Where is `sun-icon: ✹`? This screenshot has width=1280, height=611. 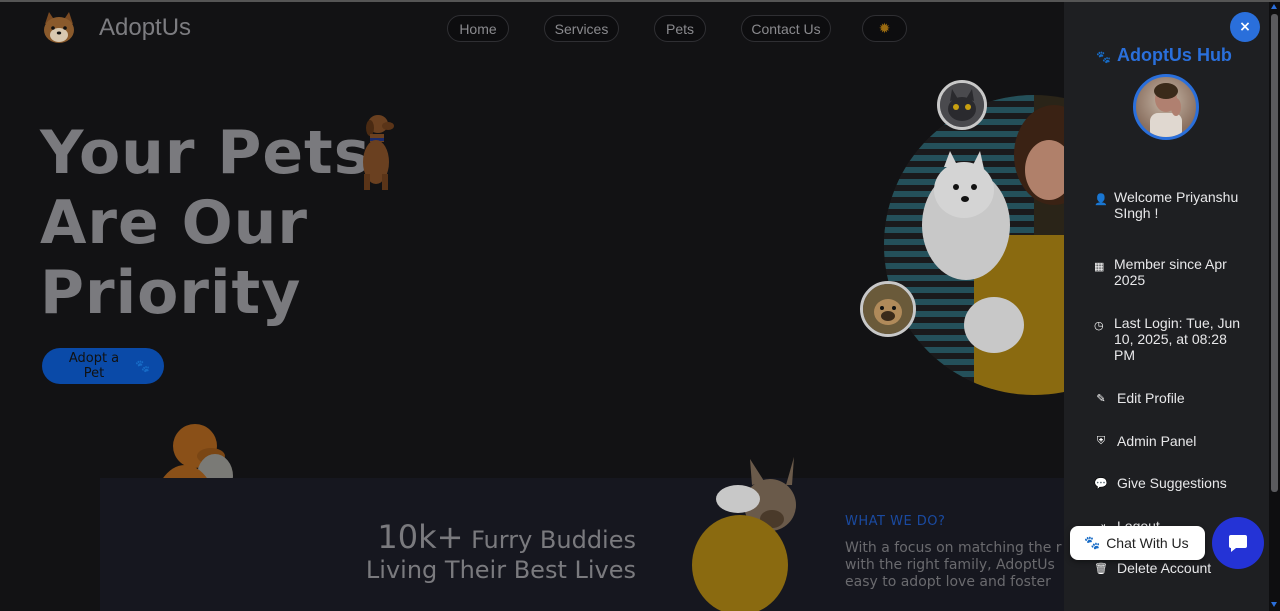
sun-icon: ✹ is located at coordinates (884, 28).